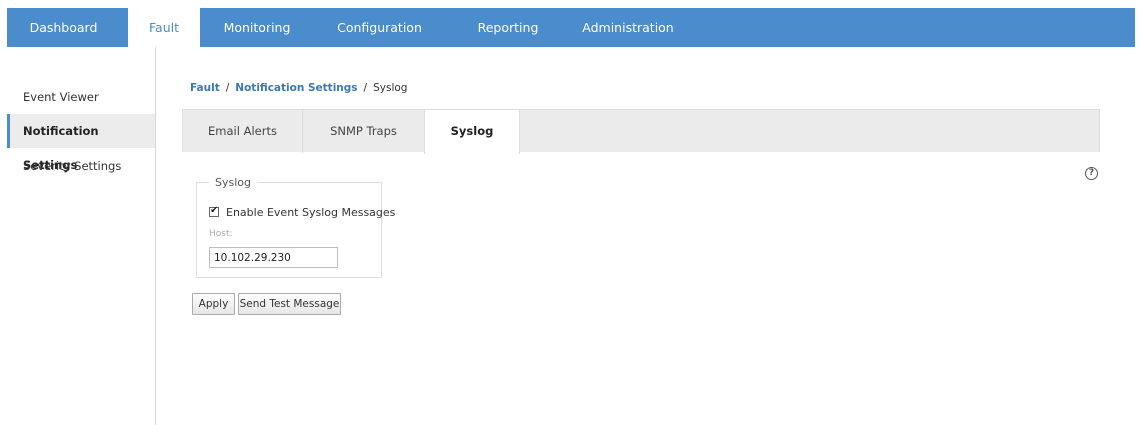 This screenshot has height=425, width=1142. I want to click on host-input, so click(273, 257).